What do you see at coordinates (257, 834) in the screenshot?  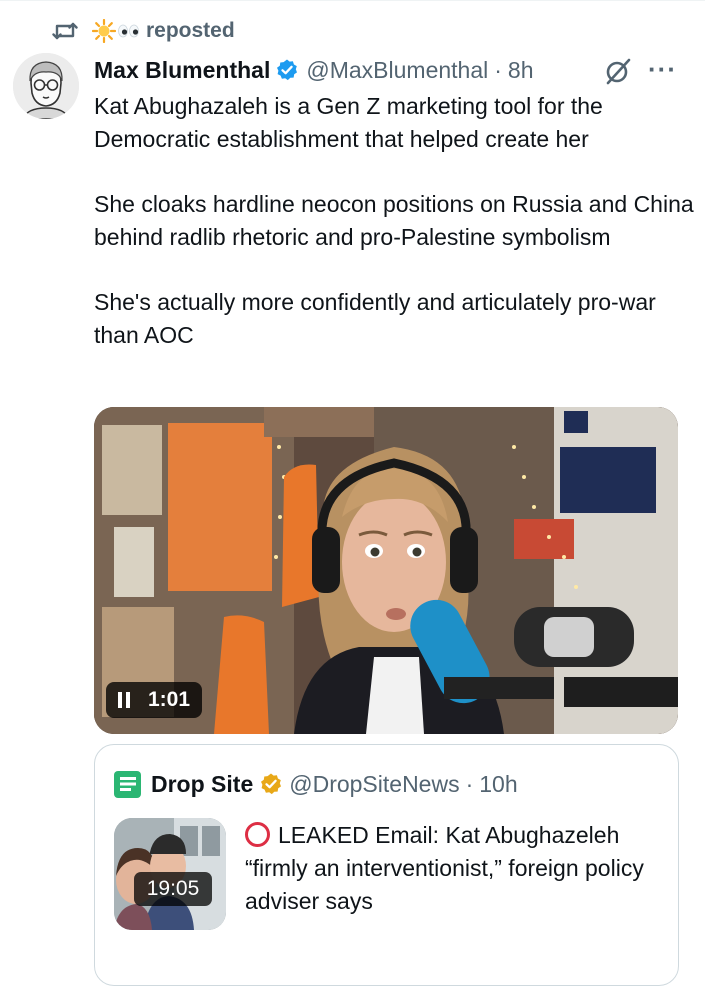 I see `red-circle-icon` at bounding box center [257, 834].